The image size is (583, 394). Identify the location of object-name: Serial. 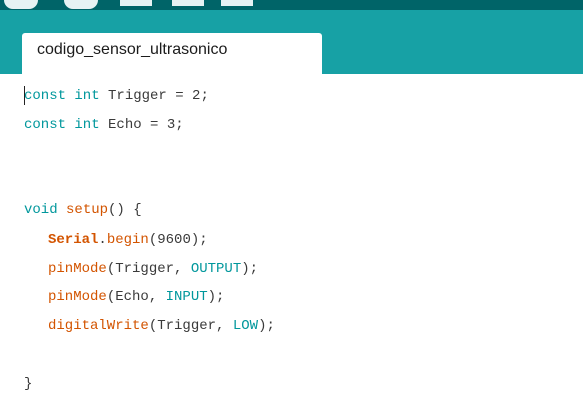
(73, 240).